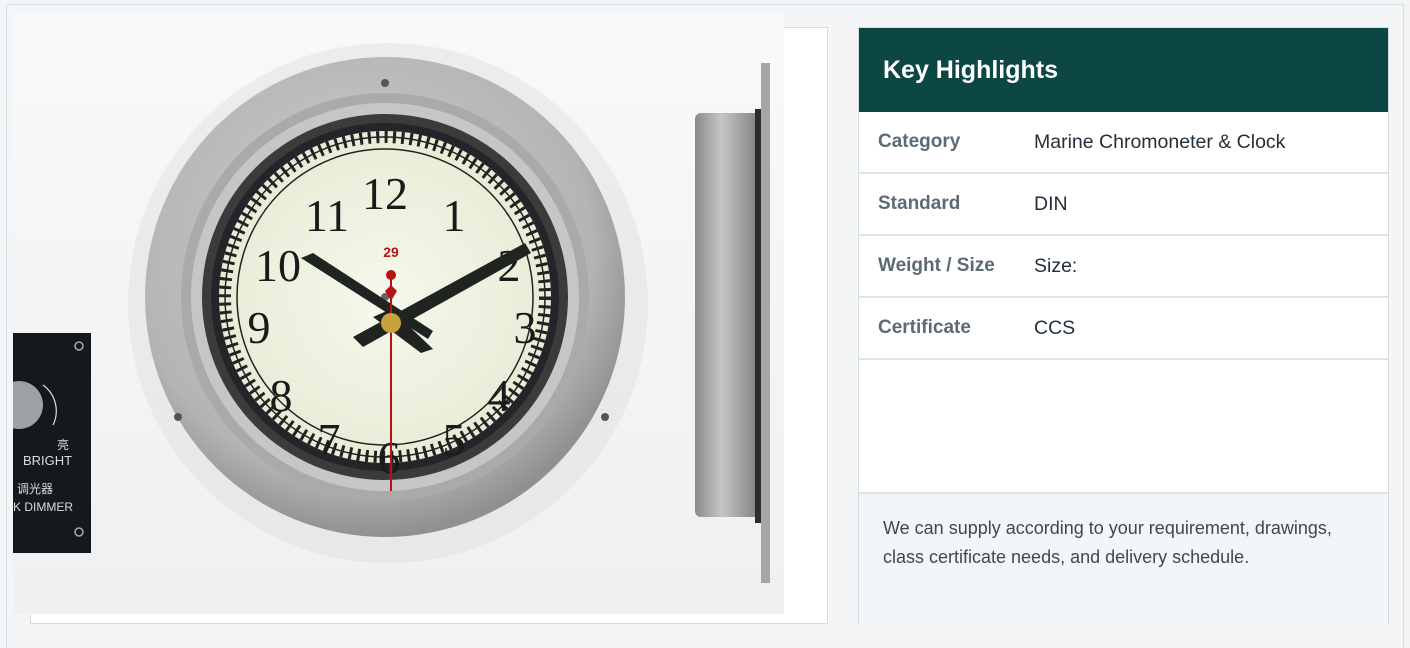  I want to click on spec-row-certificate: Certificate CCS, so click(1123, 329).